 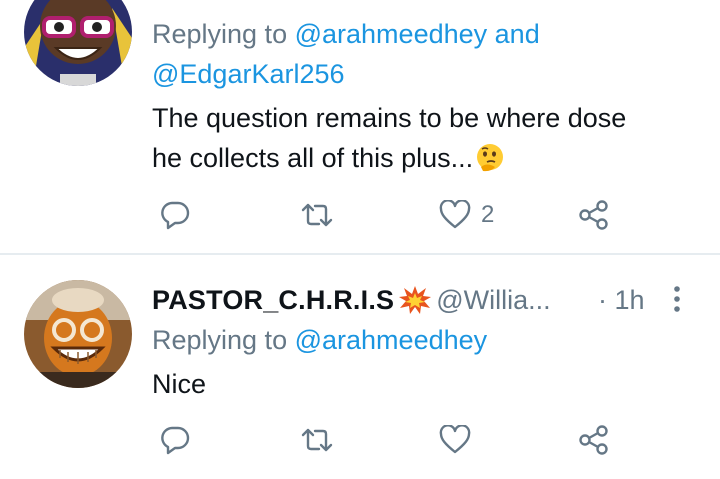 What do you see at coordinates (392, 215) in the screenshot?
I see `tweet-actions: 2` at bounding box center [392, 215].